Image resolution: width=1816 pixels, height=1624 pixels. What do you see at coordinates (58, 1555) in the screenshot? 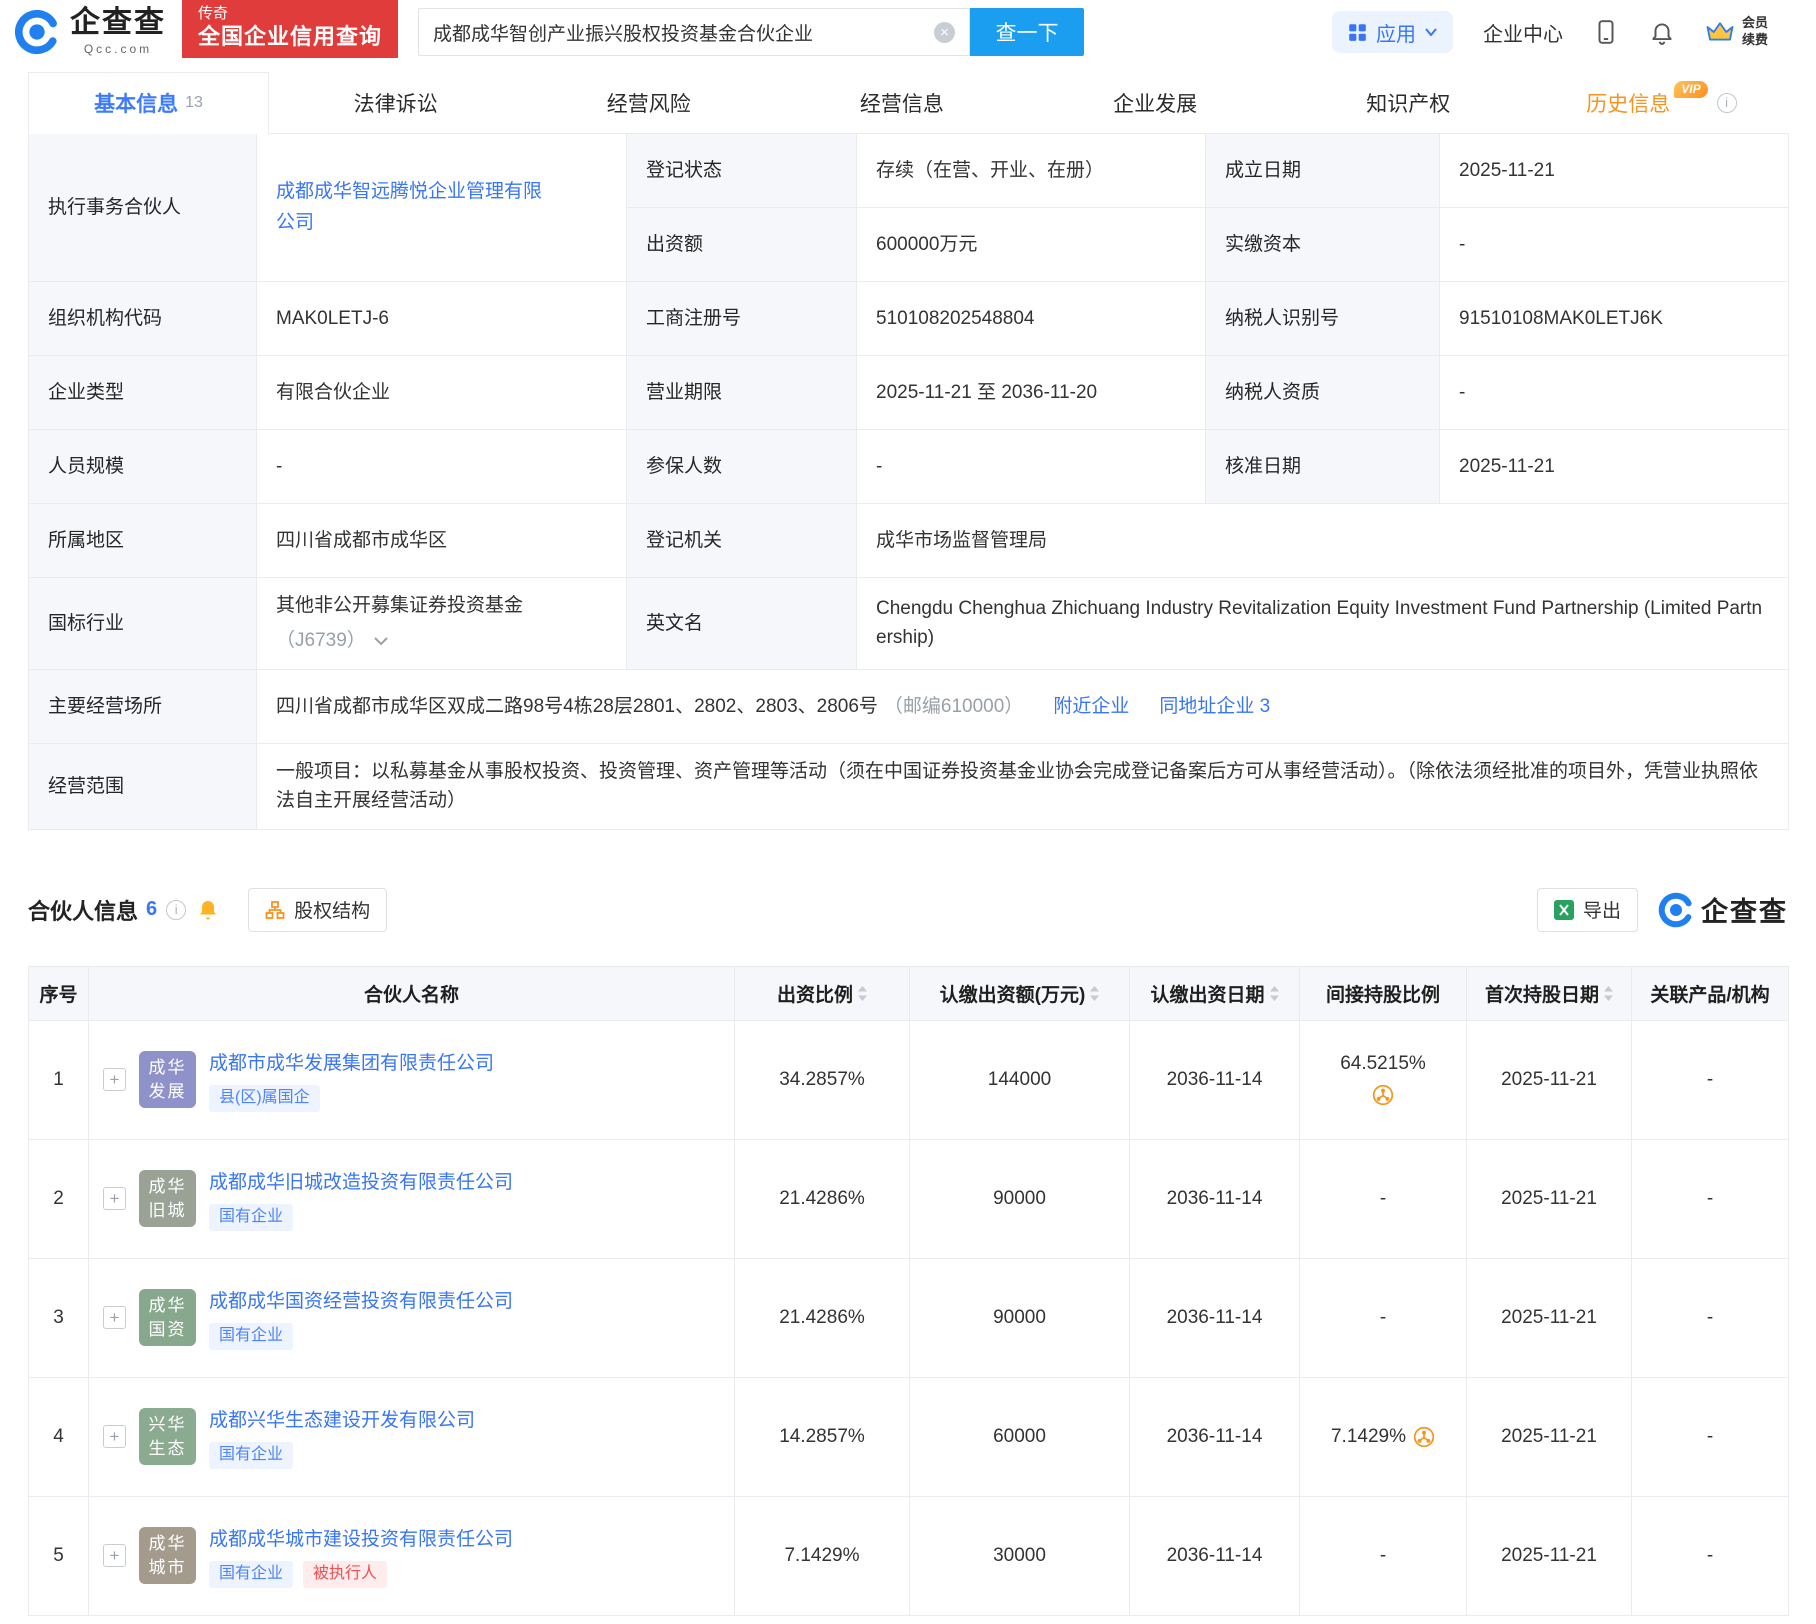
I see `partner-seq: 5` at bounding box center [58, 1555].